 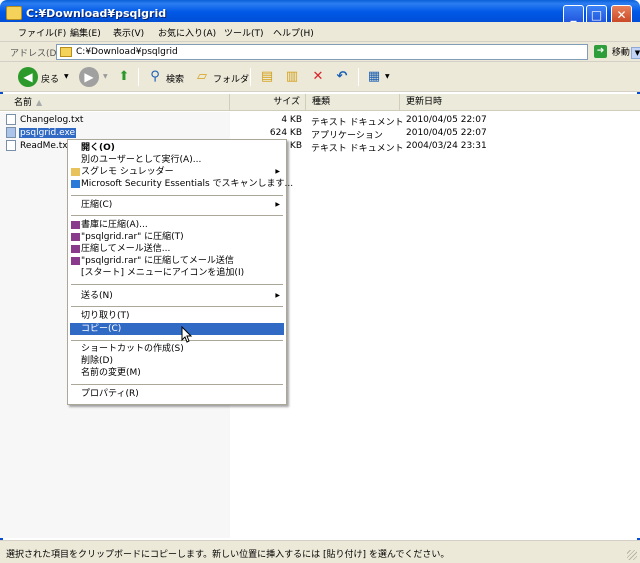 What do you see at coordinates (89, 77) in the screenshot?
I see `forward-arrow-icon: ▶` at bounding box center [89, 77].